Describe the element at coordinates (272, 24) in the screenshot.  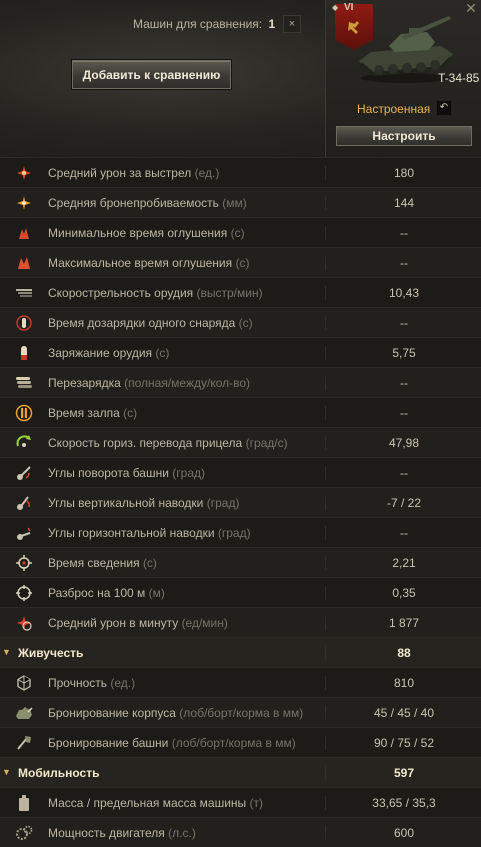
I see `compare-count-value: 1` at that location.